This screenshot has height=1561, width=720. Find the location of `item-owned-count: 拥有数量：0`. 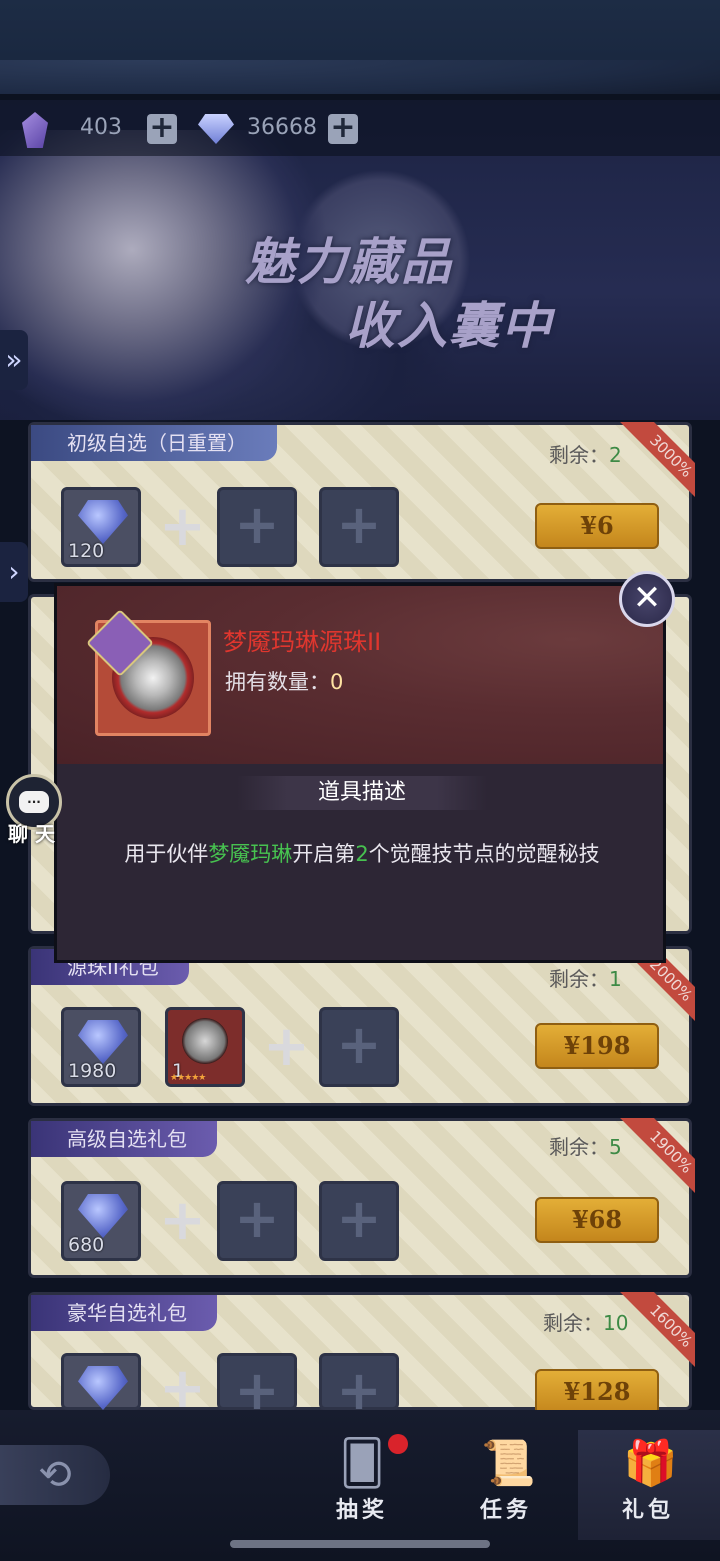

item-owned-count: 拥有数量：0 is located at coordinates (284, 682).